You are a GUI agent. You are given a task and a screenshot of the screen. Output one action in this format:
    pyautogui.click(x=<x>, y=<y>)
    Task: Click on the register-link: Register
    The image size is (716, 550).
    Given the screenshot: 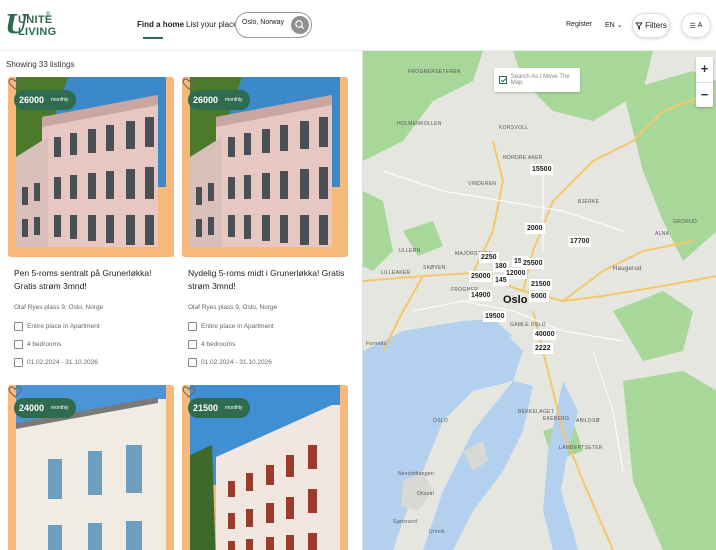 What is the action you would take?
    pyautogui.click(x=579, y=24)
    